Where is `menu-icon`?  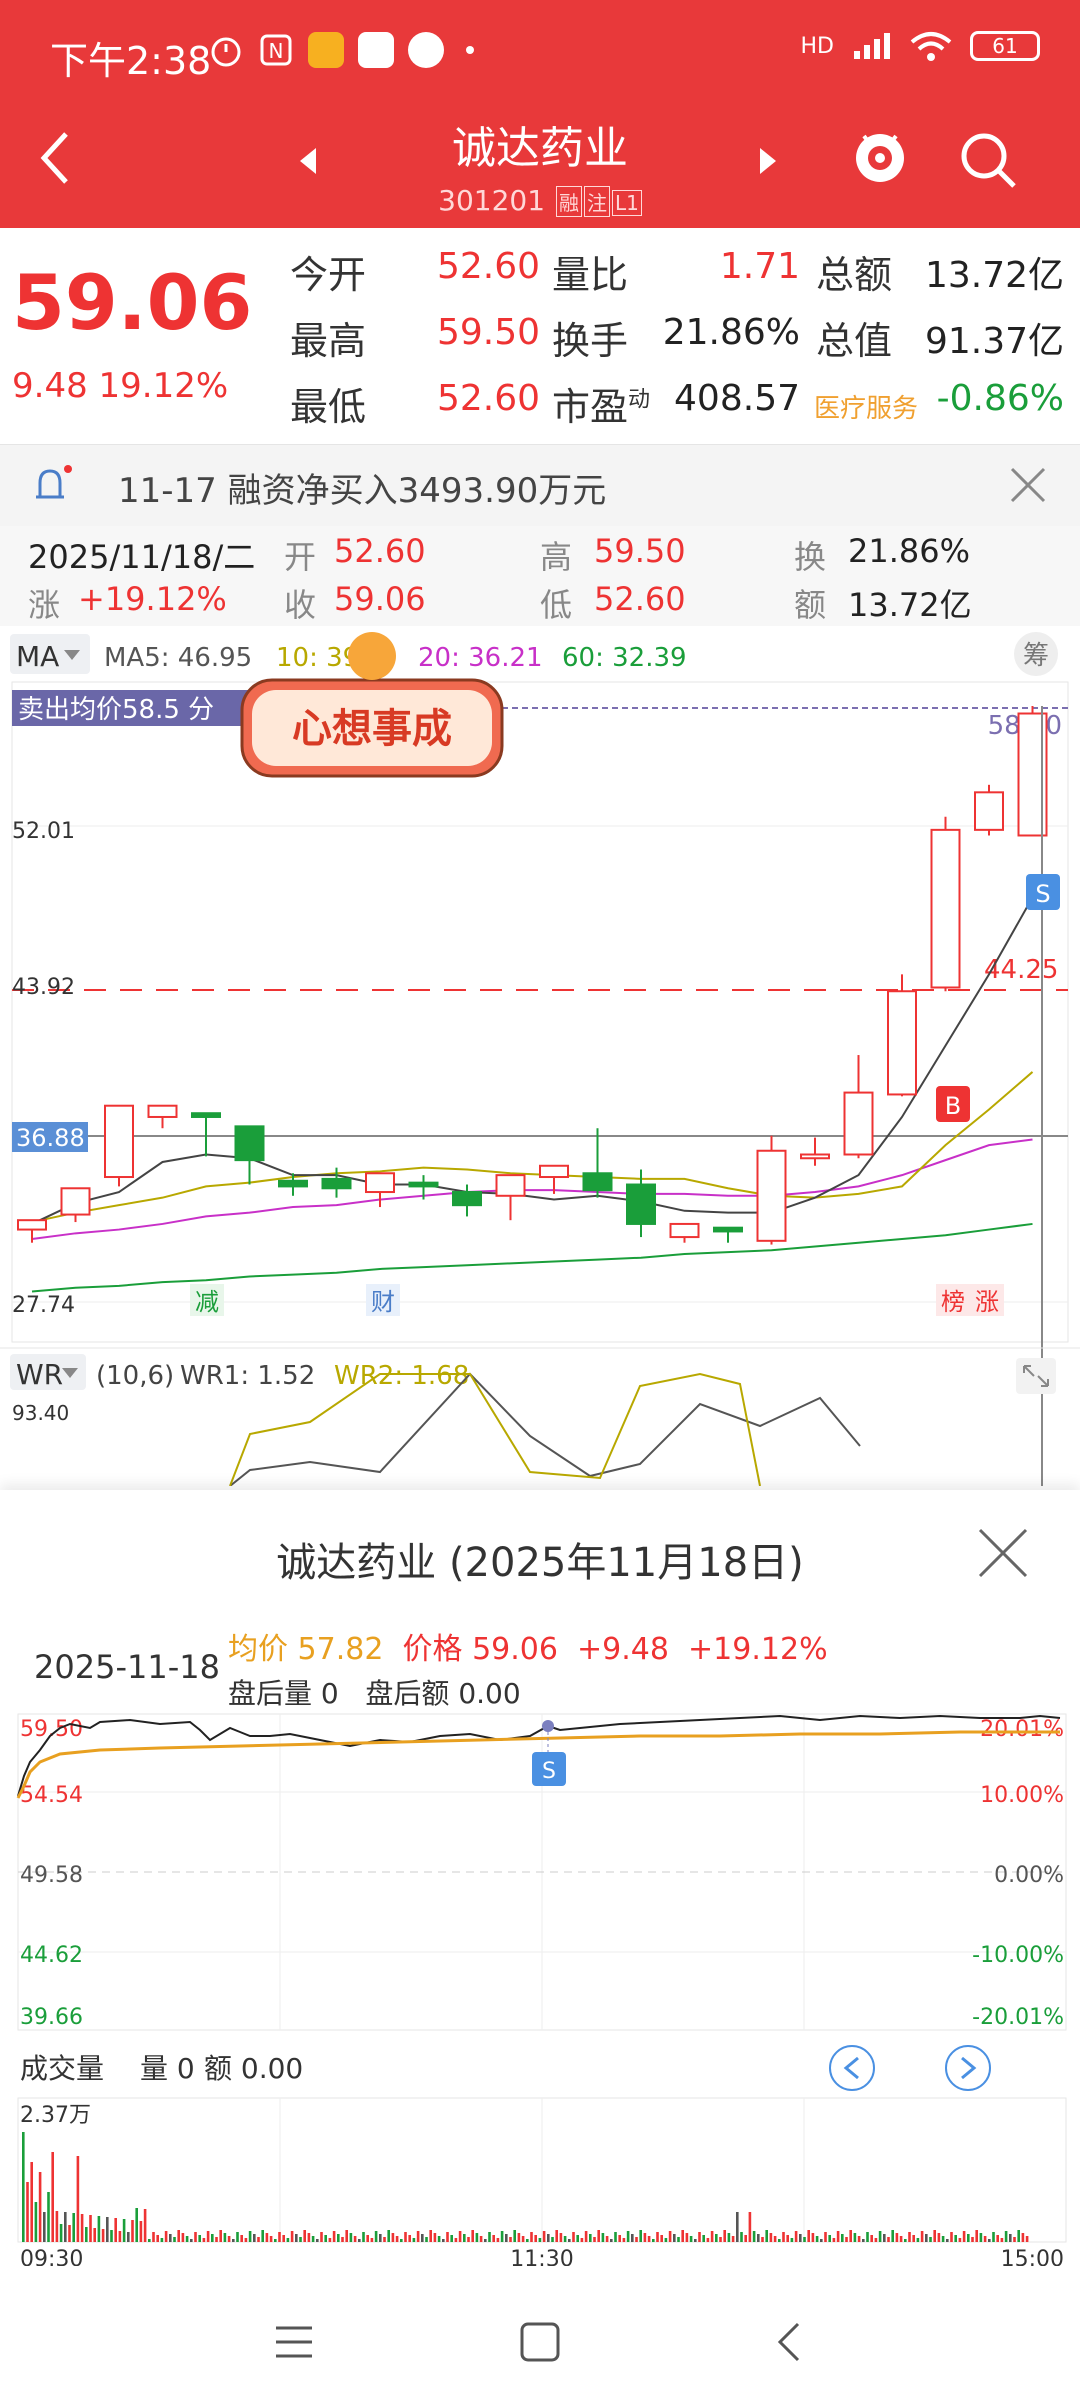
menu-icon is located at coordinates (294, 2342).